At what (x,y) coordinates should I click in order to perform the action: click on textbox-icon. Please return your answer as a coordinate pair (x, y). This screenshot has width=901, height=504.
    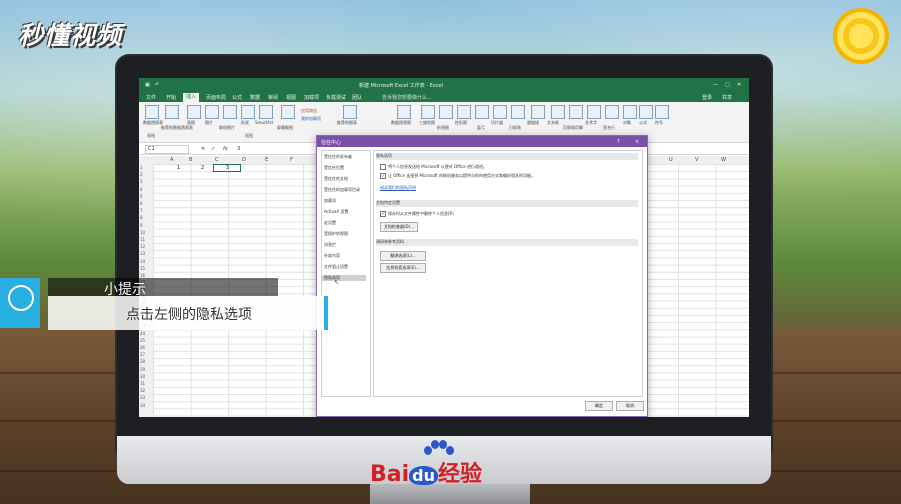
    Looking at the image, I should click on (558, 112).